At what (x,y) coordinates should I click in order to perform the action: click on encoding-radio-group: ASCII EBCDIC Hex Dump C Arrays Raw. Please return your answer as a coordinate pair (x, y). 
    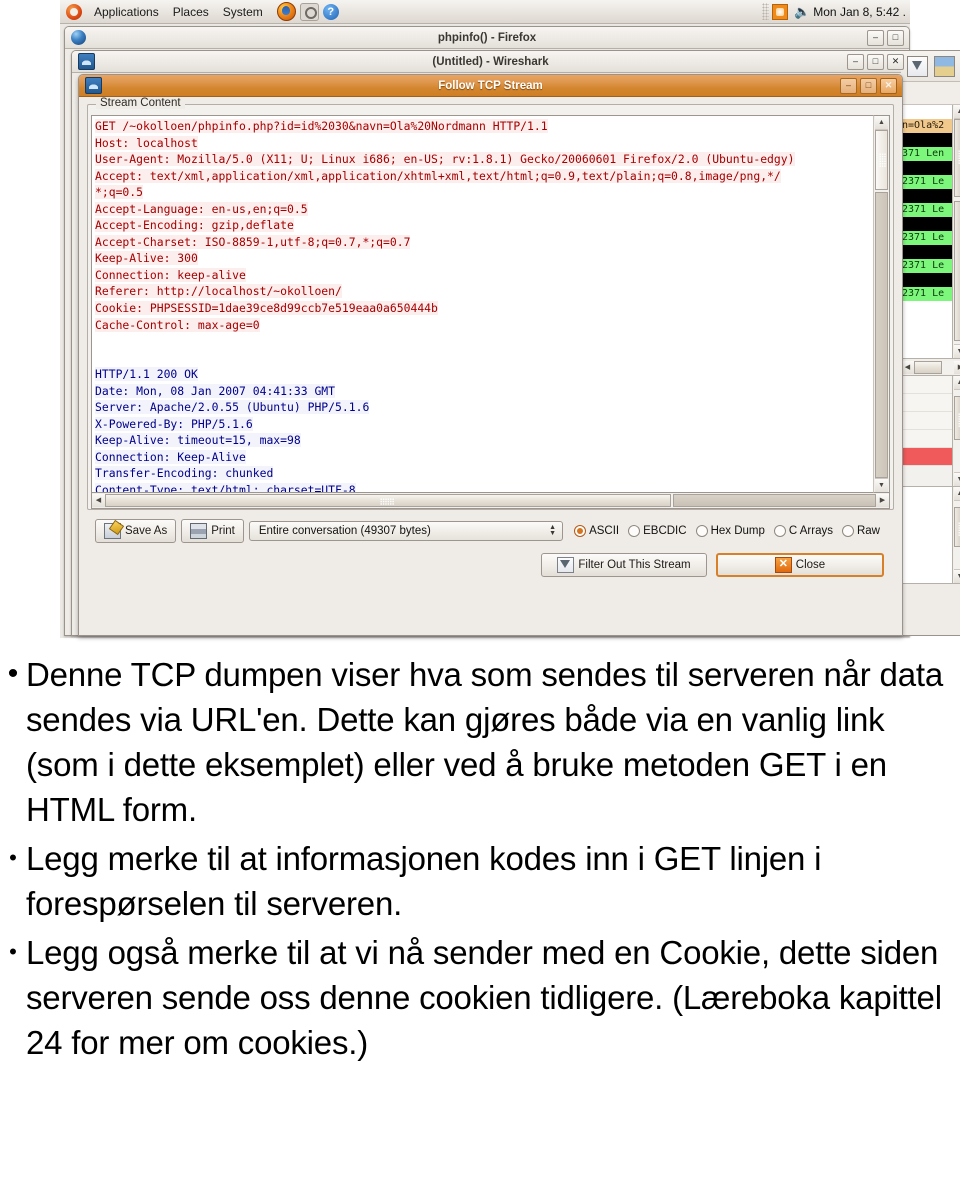
    Looking at the image, I should click on (730, 531).